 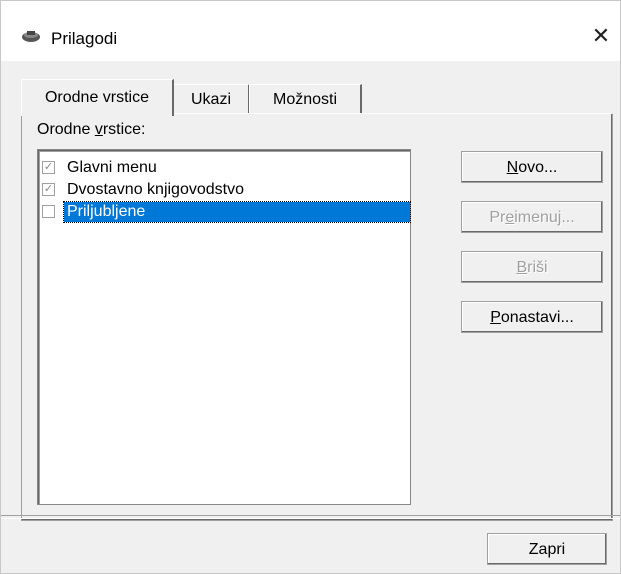 I want to click on checkbox-dvostavno-knjigovodstvo: ✓, so click(x=48, y=189).